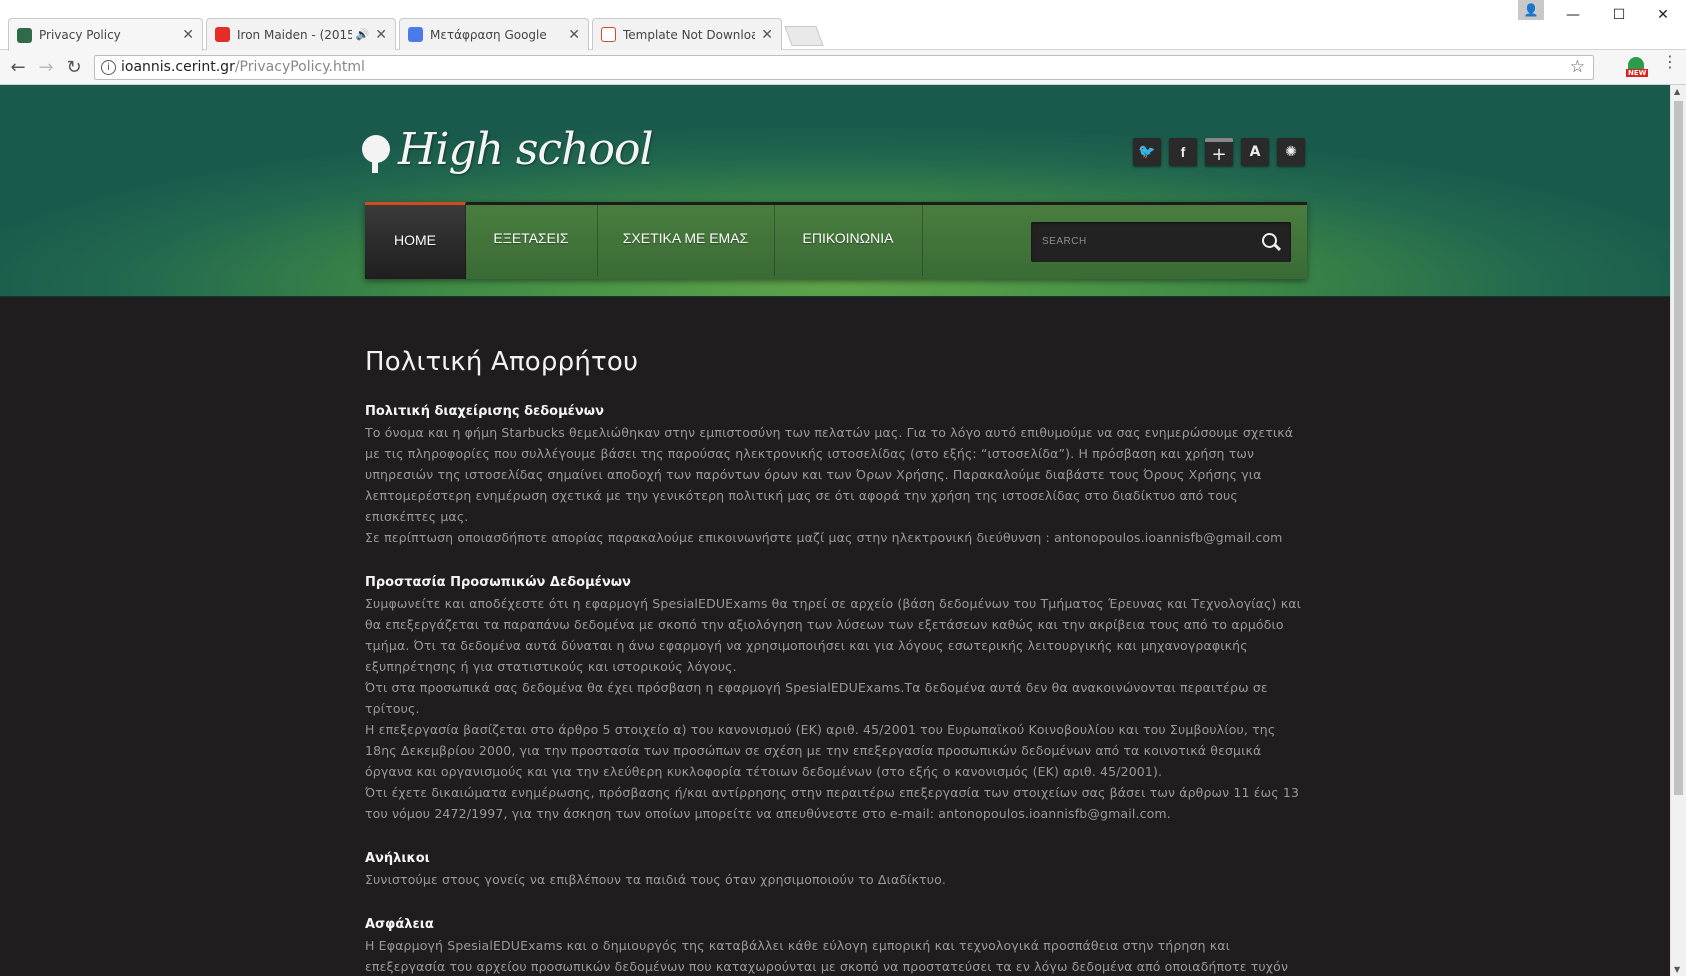 The image size is (1686, 976). What do you see at coordinates (1183, 152) in the screenshot?
I see `facebook-icon: f` at bounding box center [1183, 152].